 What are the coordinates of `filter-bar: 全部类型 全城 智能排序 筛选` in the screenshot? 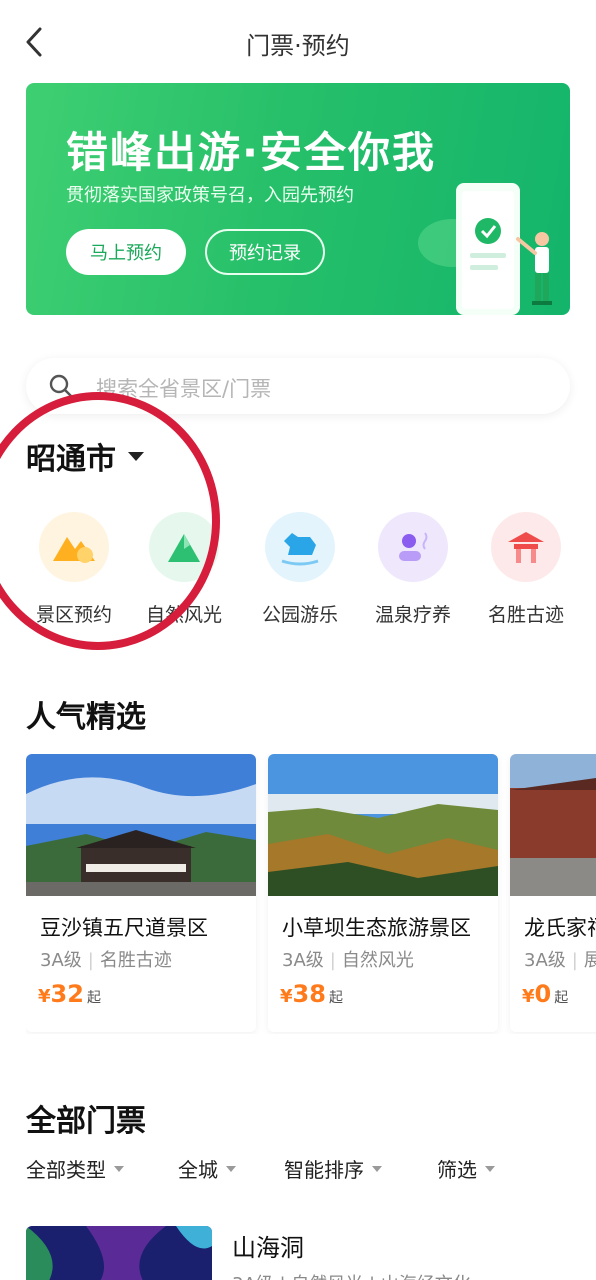 It's located at (306, 1169).